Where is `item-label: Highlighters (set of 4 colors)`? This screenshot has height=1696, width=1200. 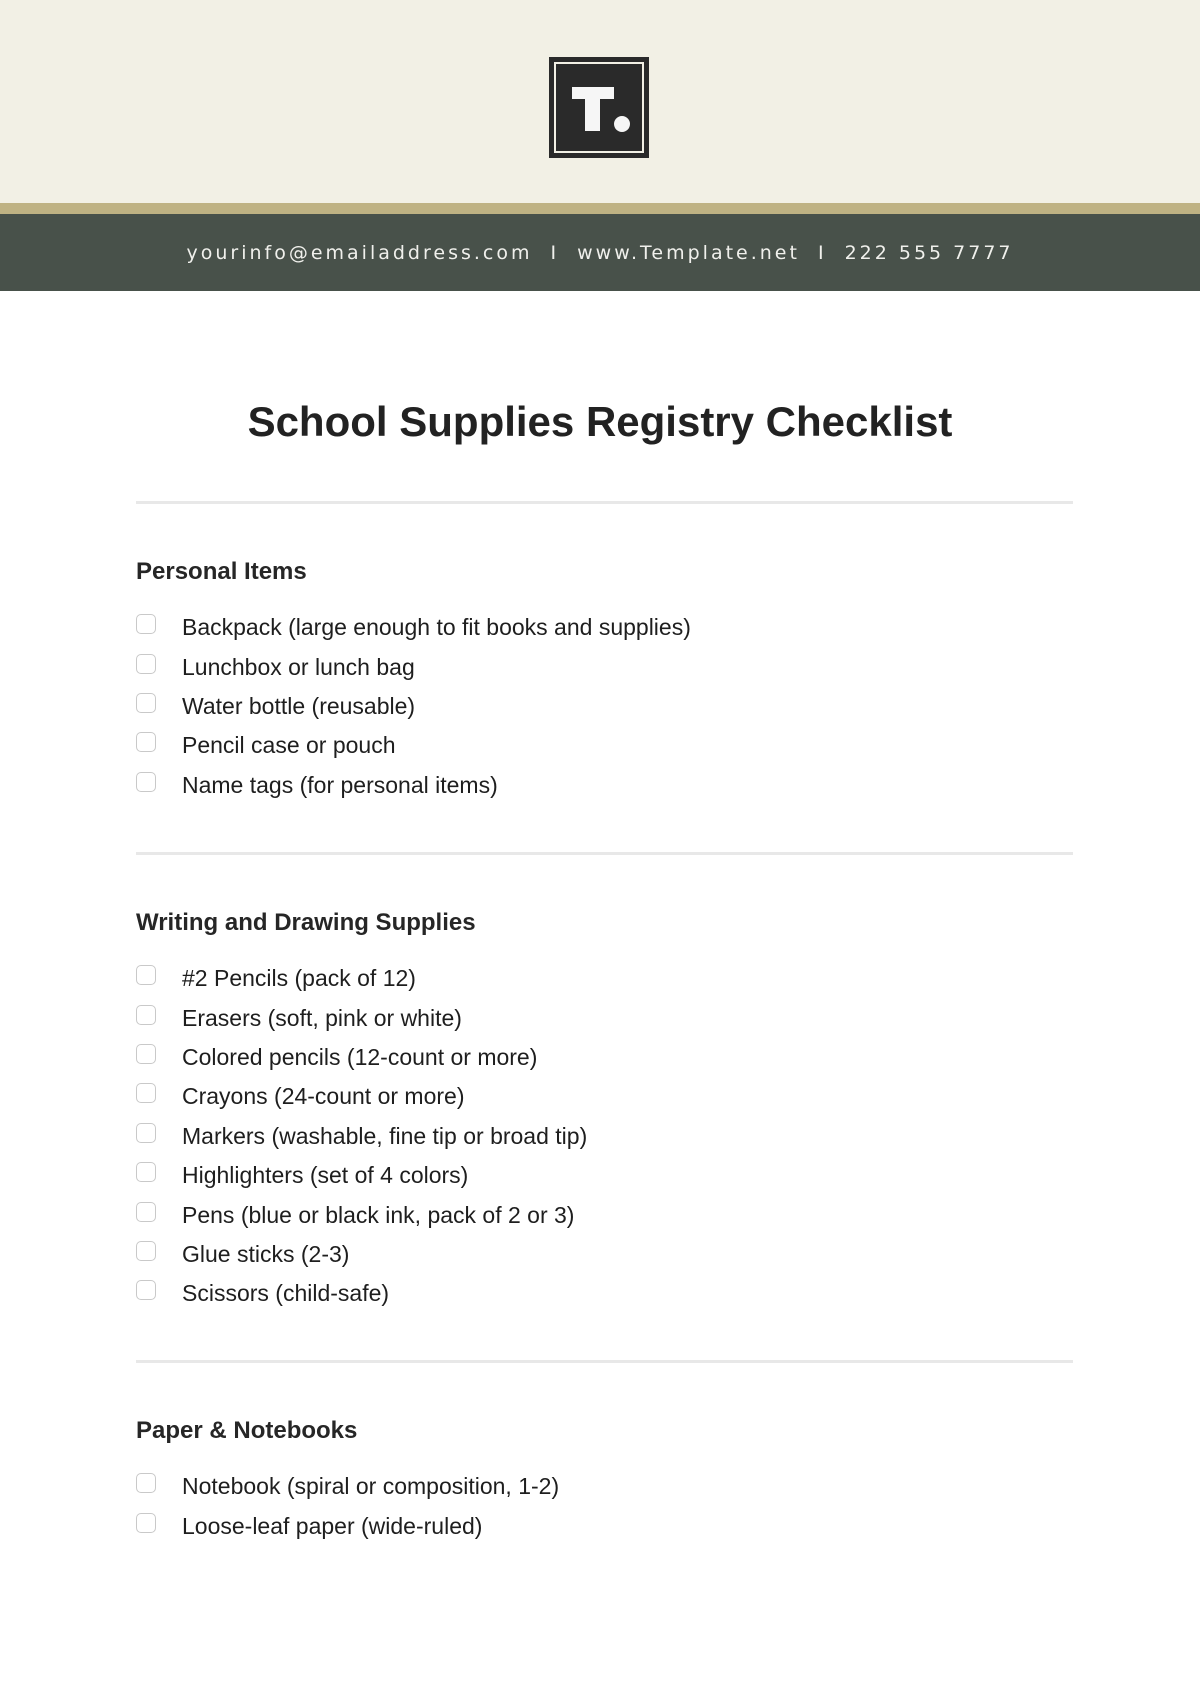 item-label: Highlighters (set of 4 colors) is located at coordinates (325, 1175).